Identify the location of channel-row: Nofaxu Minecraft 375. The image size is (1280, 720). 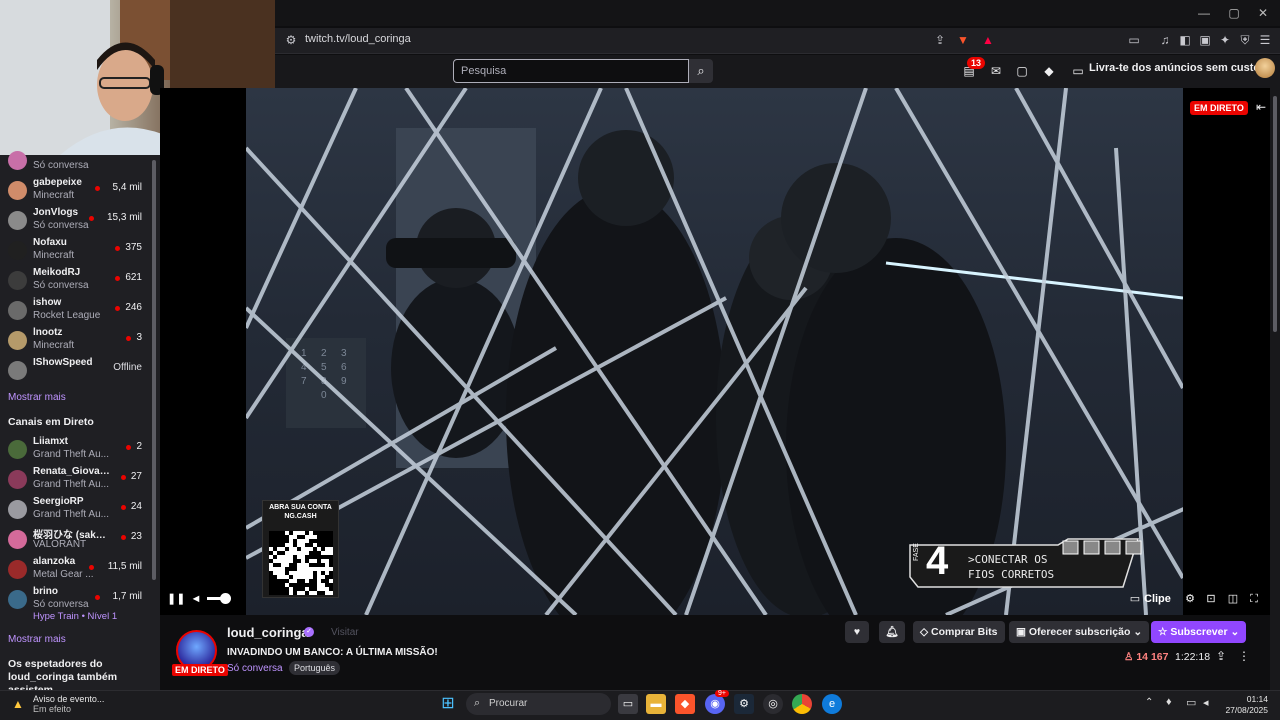
(75, 250).